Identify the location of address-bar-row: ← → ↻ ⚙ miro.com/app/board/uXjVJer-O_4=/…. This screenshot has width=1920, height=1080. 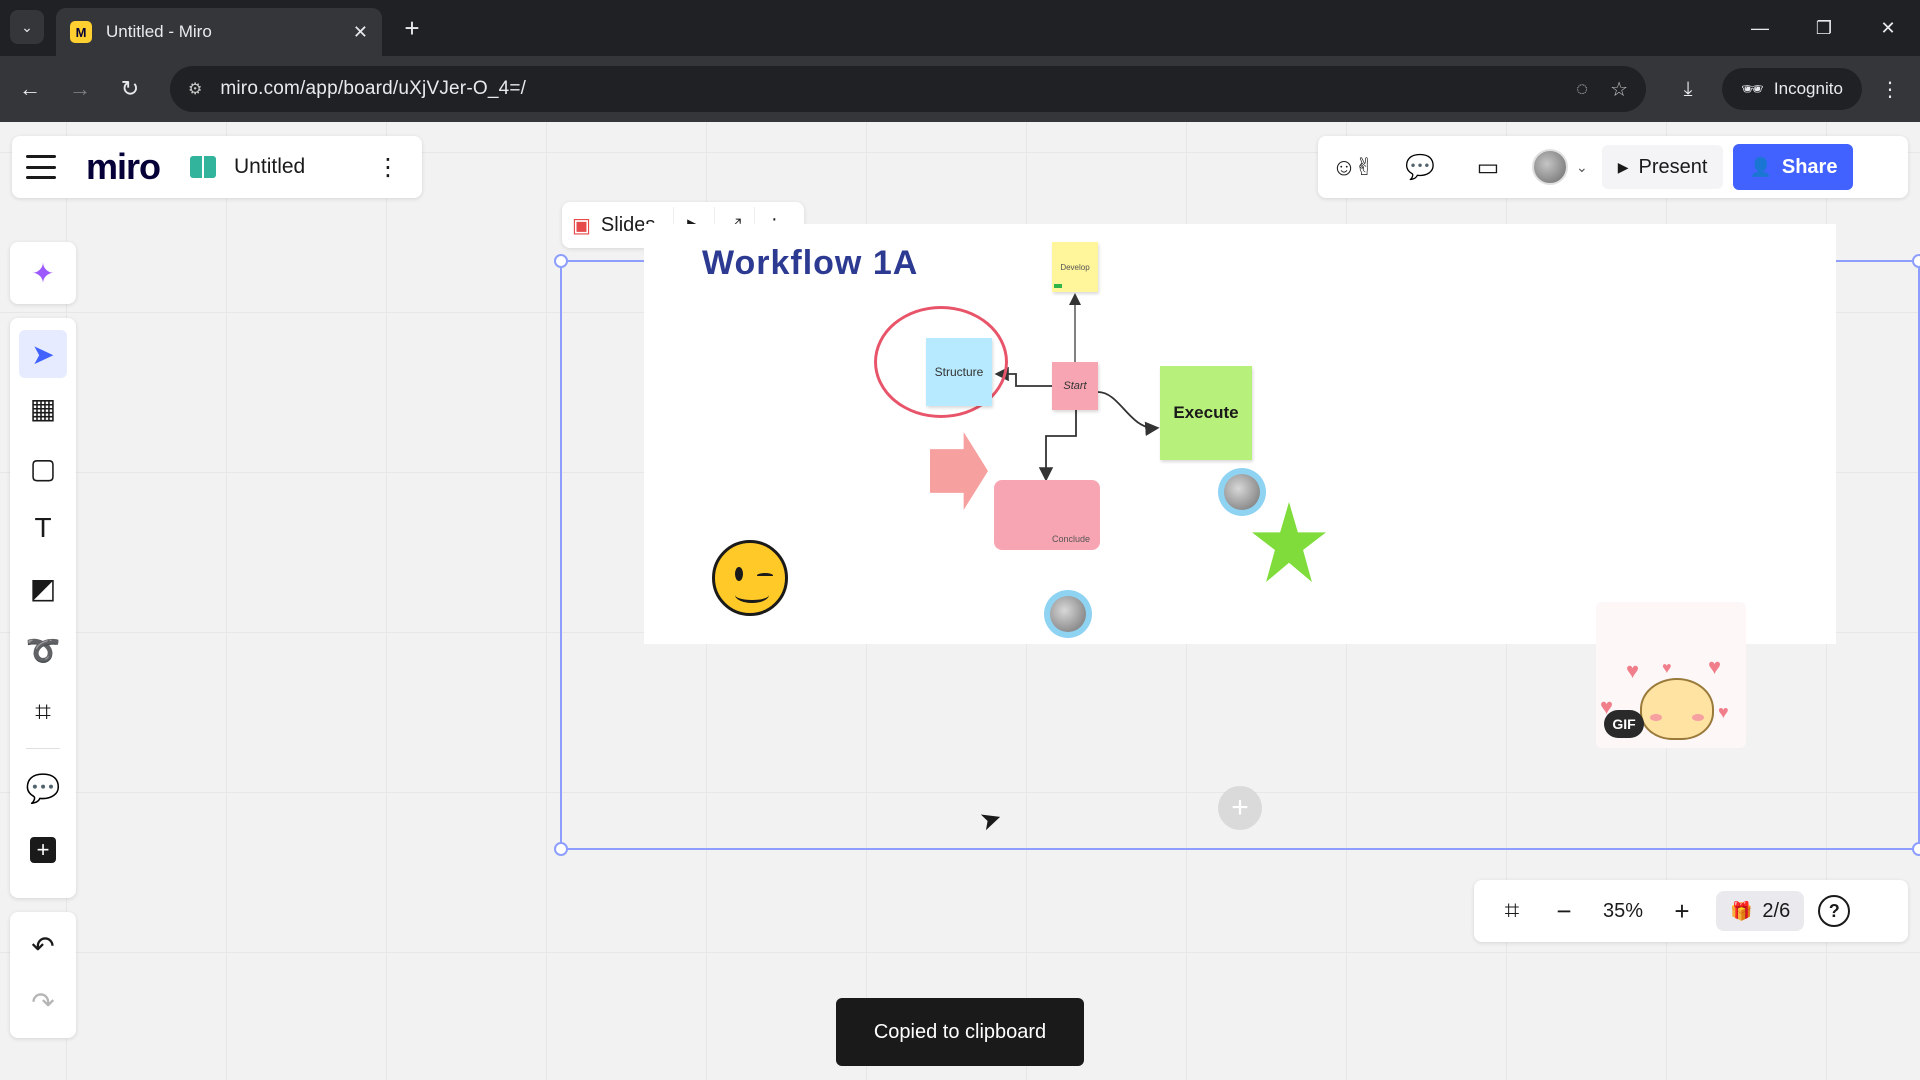
(960, 89).